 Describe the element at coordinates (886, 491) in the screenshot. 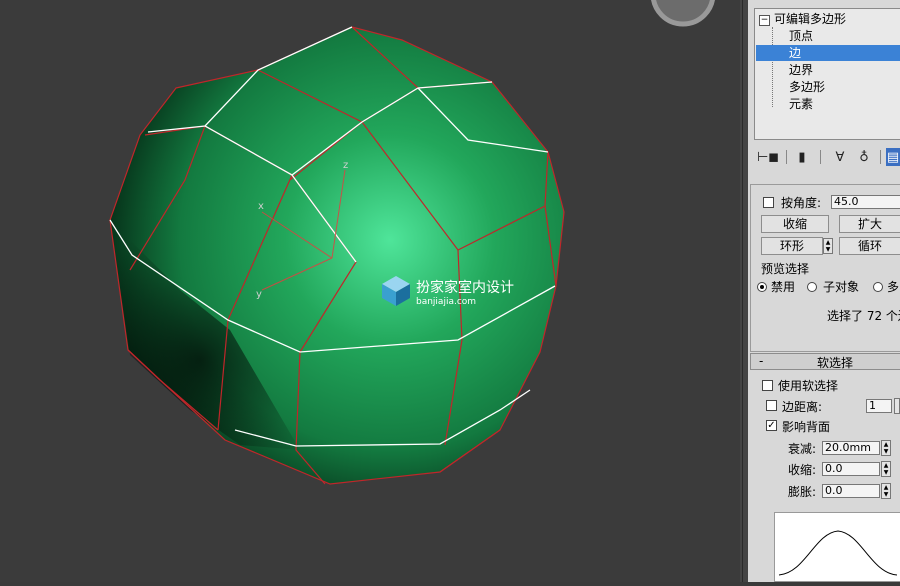

I see `bubble-spinner: ▲ ▼` at that location.